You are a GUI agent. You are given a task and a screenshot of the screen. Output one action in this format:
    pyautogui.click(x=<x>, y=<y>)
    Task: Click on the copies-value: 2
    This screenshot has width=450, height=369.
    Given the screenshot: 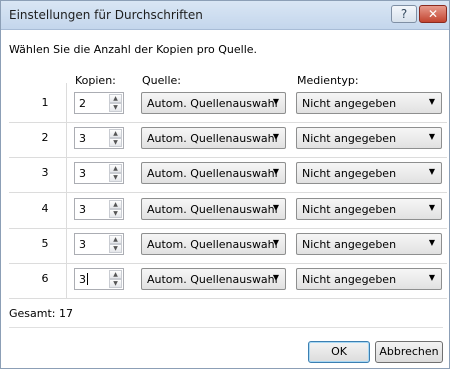 What is the action you would take?
    pyautogui.click(x=82, y=103)
    